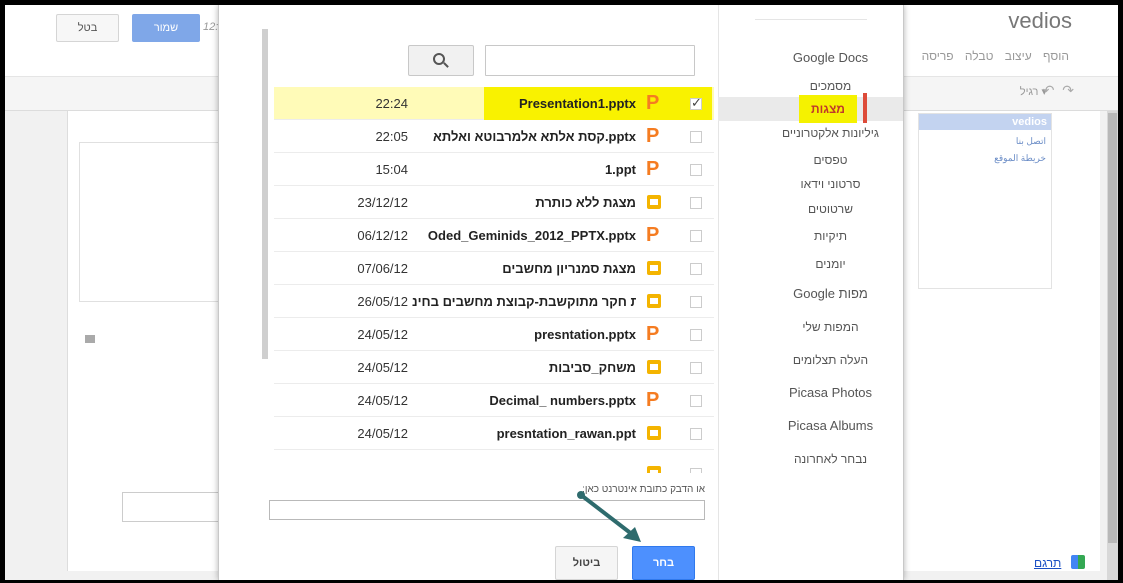 This screenshot has height=583, width=1123. I want to click on nav-spreadsheets: גיליונות אלקטרוניים, so click(810, 133).